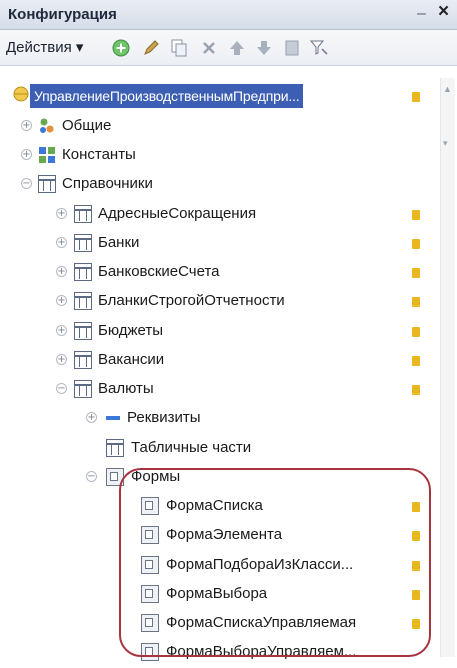 This screenshot has width=457, height=668. What do you see at coordinates (447, 89) in the screenshot?
I see `scroll-up-icon: ▲` at bounding box center [447, 89].